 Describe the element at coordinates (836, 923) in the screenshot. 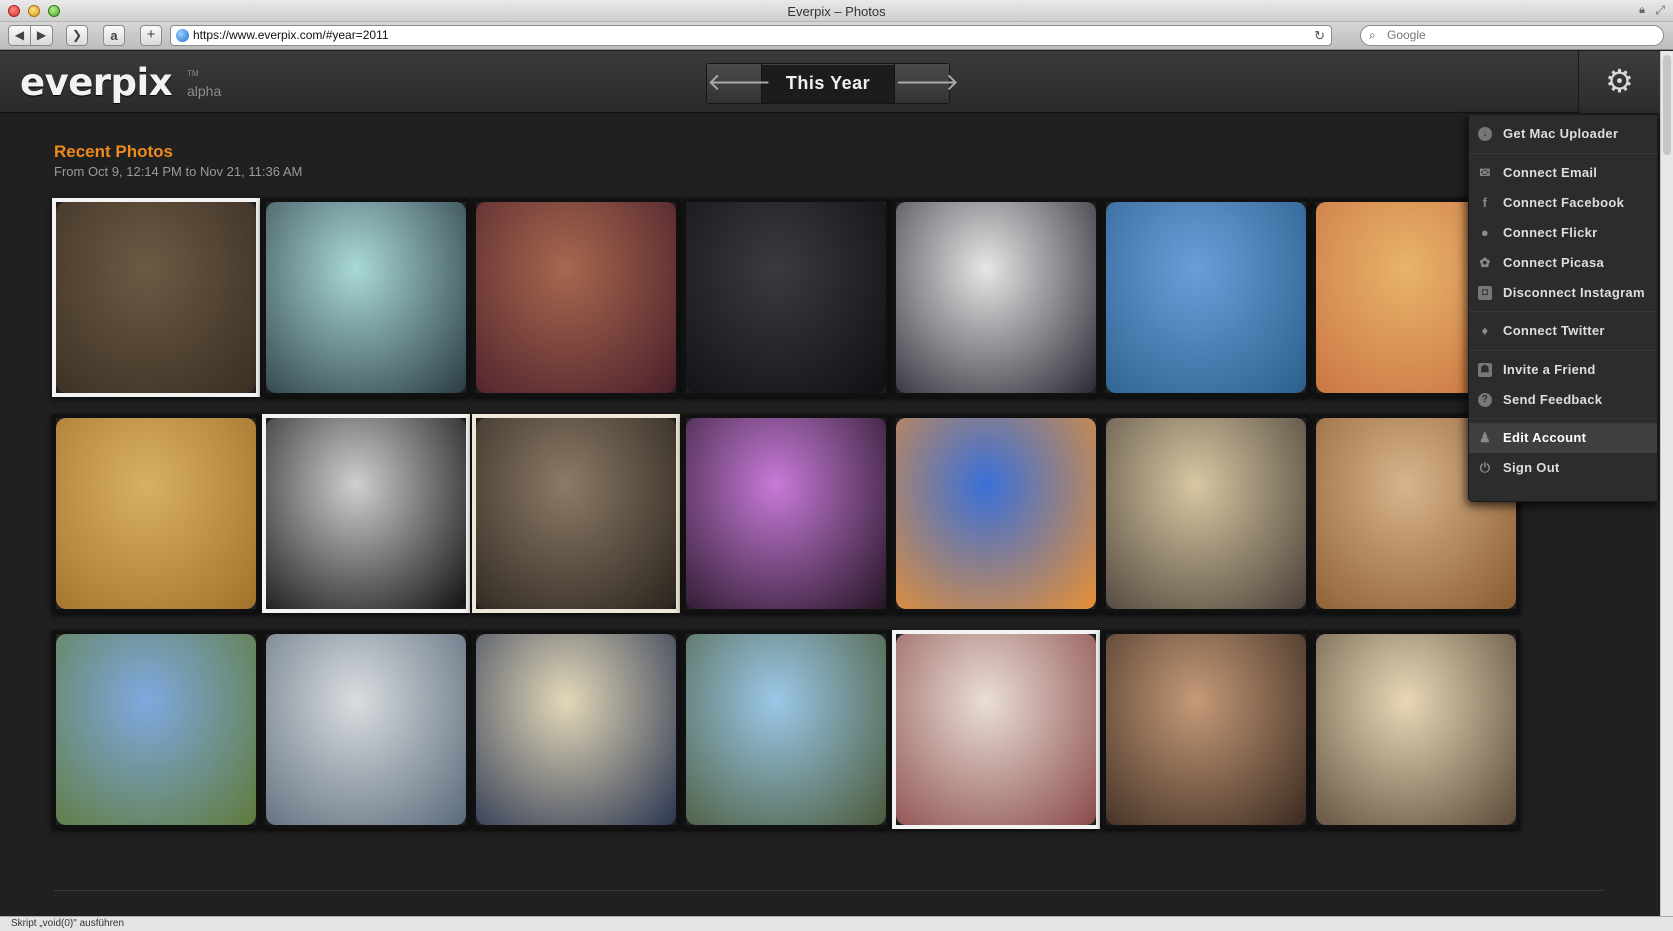

I see `status-bar: Skript „void(0)" ausführen` at that location.